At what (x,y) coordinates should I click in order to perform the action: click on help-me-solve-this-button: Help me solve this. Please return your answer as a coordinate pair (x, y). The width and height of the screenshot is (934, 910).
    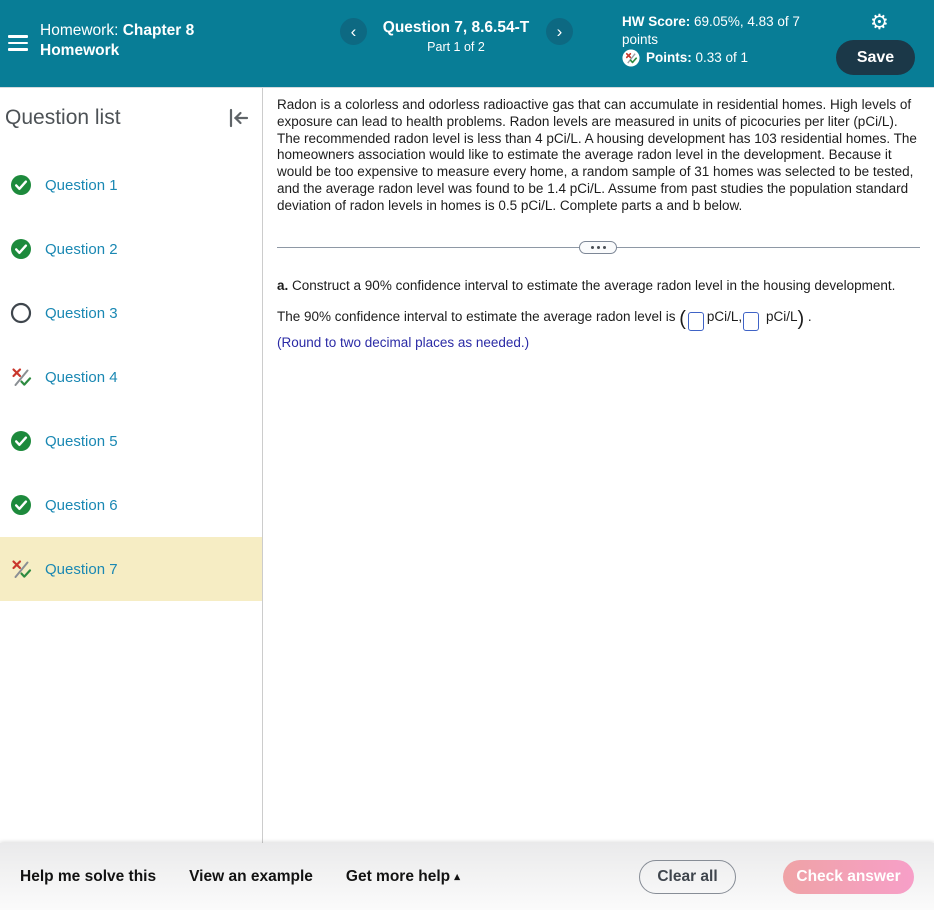
    Looking at the image, I should click on (88, 877).